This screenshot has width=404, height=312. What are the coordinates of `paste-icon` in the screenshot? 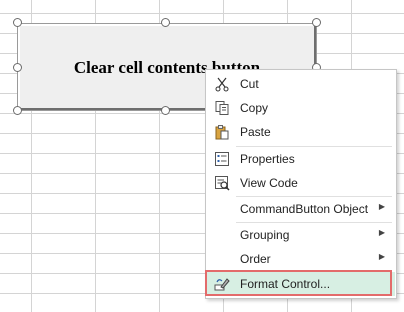 It's located at (222, 132).